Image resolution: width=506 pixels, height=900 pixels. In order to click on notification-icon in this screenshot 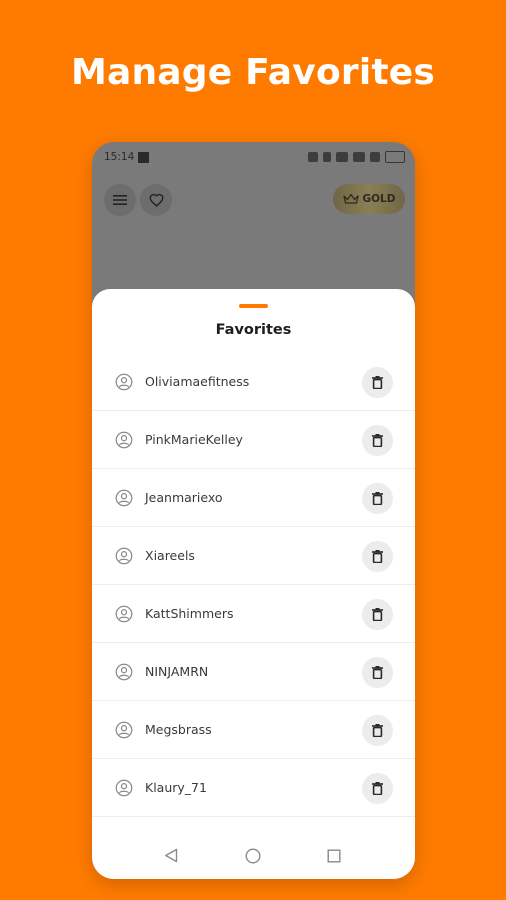, I will do `click(143, 157)`.